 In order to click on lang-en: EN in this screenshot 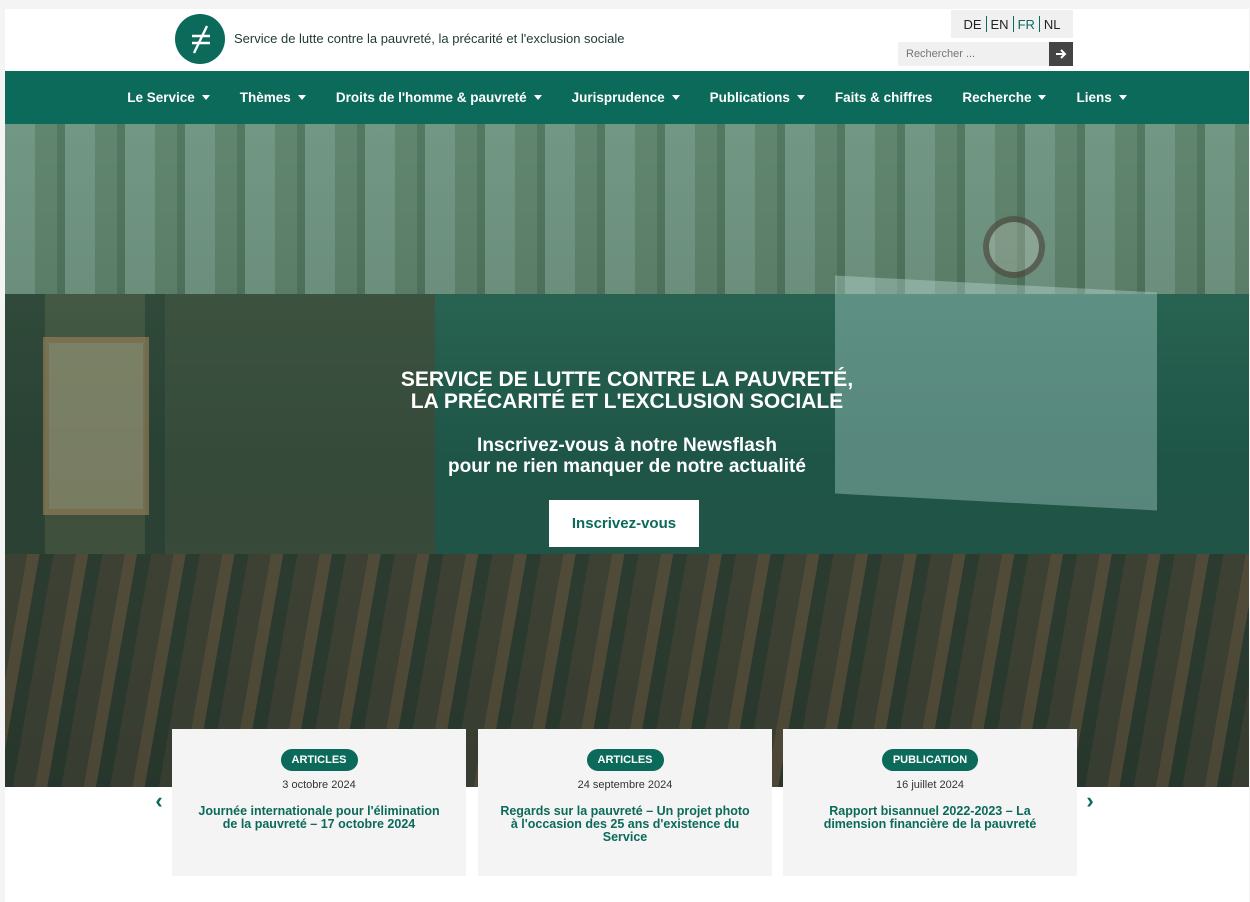, I will do `click(1000, 24)`.